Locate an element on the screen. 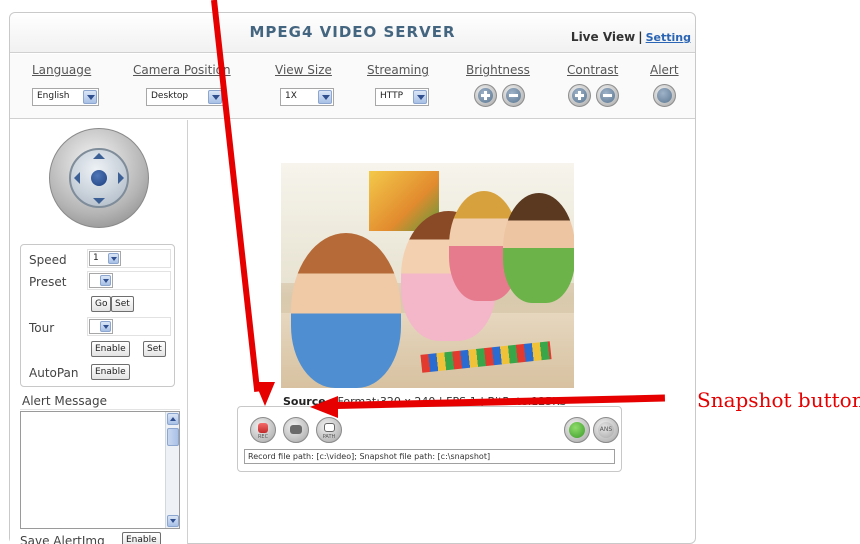 The width and height of the screenshot is (860, 544). preset-go-button: Go is located at coordinates (101, 304).